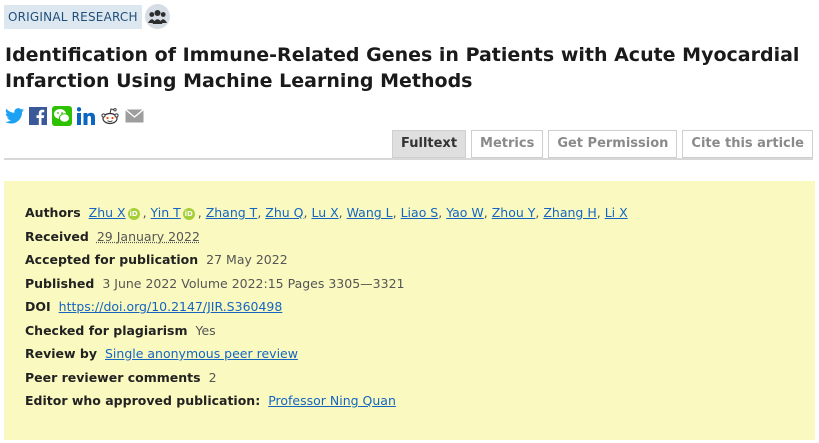 The image size is (819, 443). What do you see at coordinates (157, 16) in the screenshot?
I see `group-icon` at bounding box center [157, 16].